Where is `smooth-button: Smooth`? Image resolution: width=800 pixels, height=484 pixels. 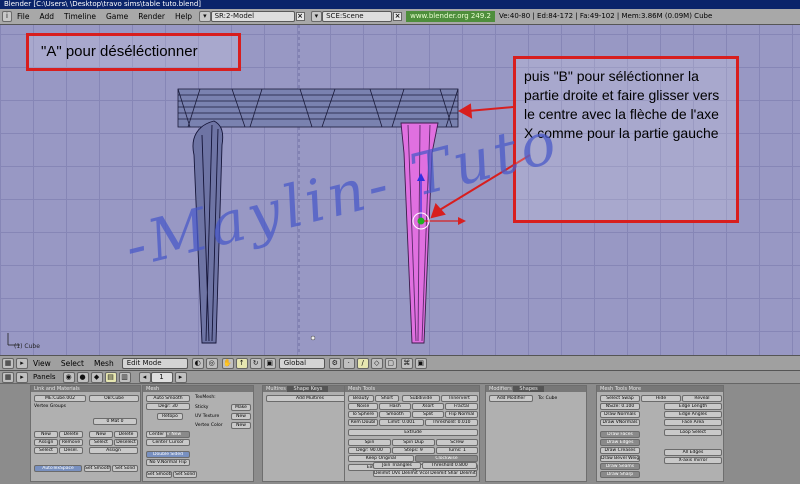 smooth-button: Smooth is located at coordinates (395, 414).